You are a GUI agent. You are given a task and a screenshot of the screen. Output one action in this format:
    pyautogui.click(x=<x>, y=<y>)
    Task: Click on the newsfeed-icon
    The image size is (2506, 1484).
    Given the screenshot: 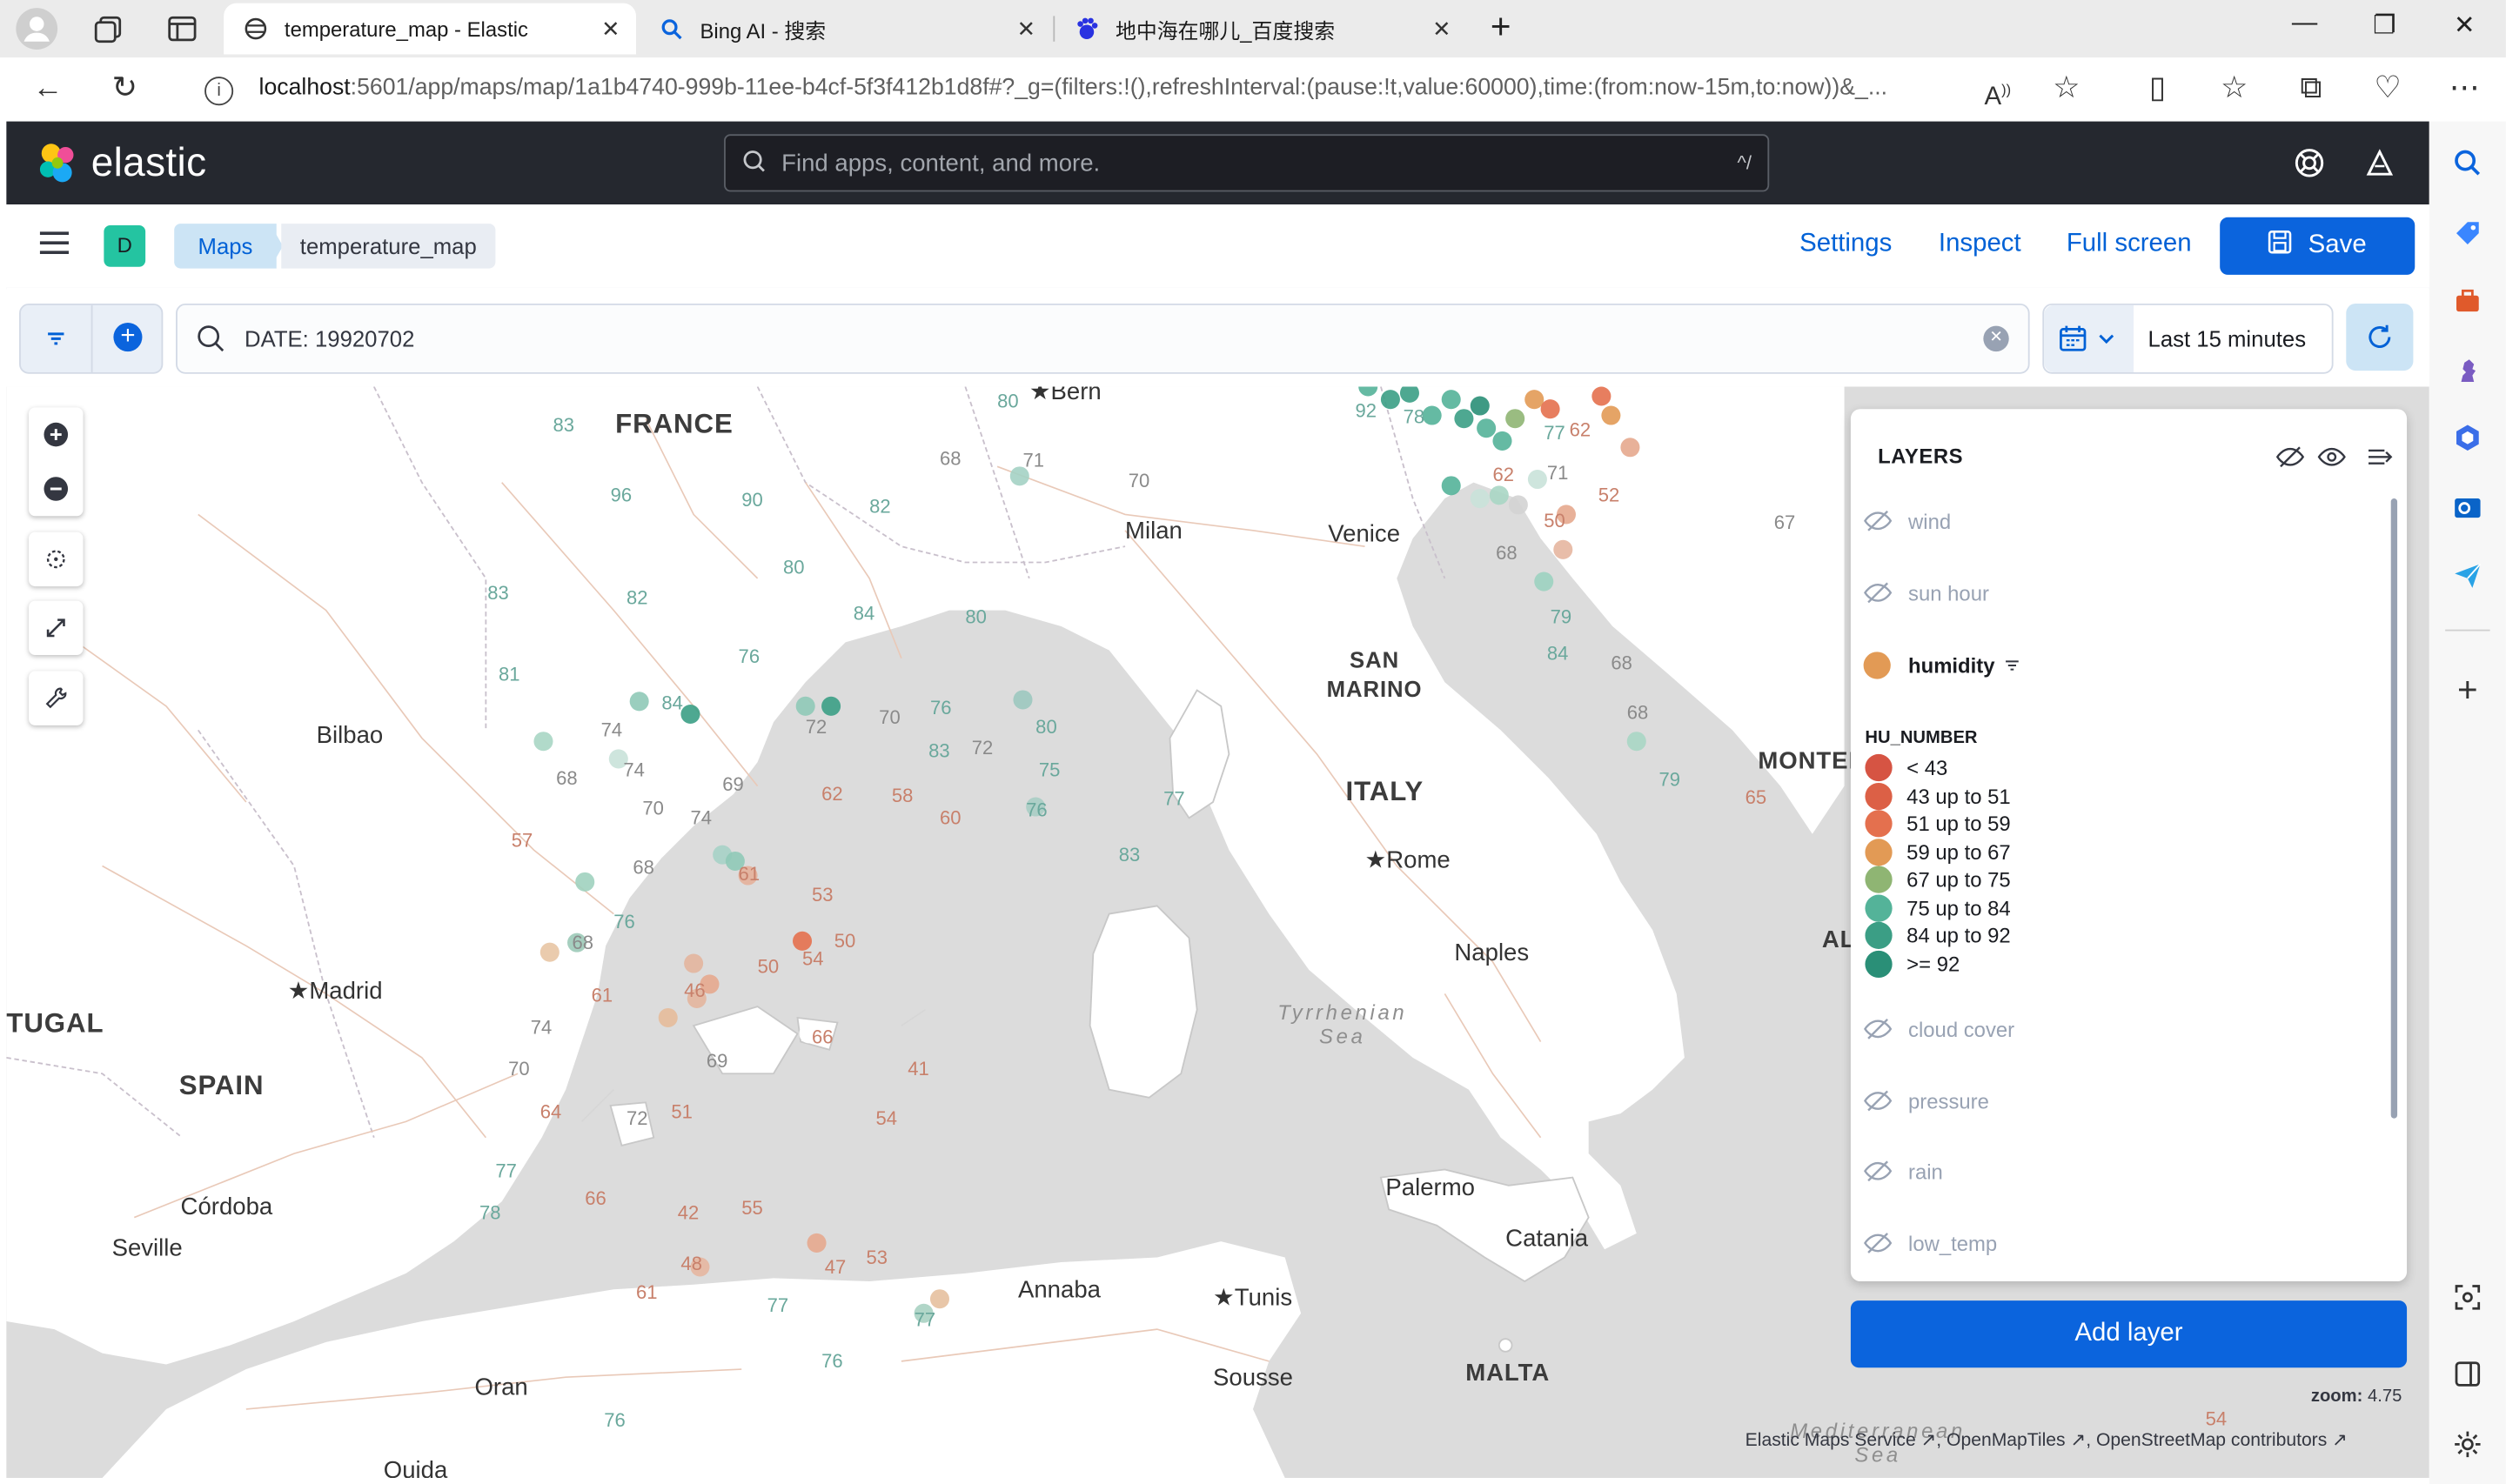 What is the action you would take?
    pyautogui.click(x=2379, y=167)
    